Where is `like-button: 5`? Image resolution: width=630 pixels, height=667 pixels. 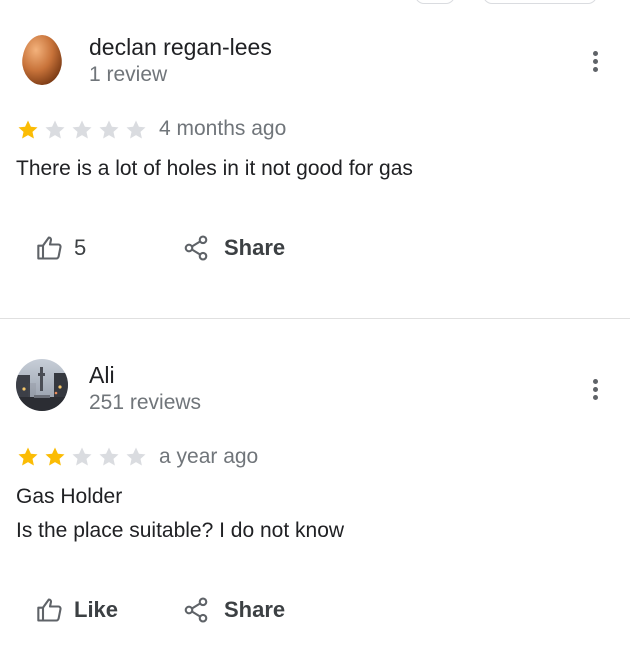
like-button: 5 is located at coordinates (61, 248).